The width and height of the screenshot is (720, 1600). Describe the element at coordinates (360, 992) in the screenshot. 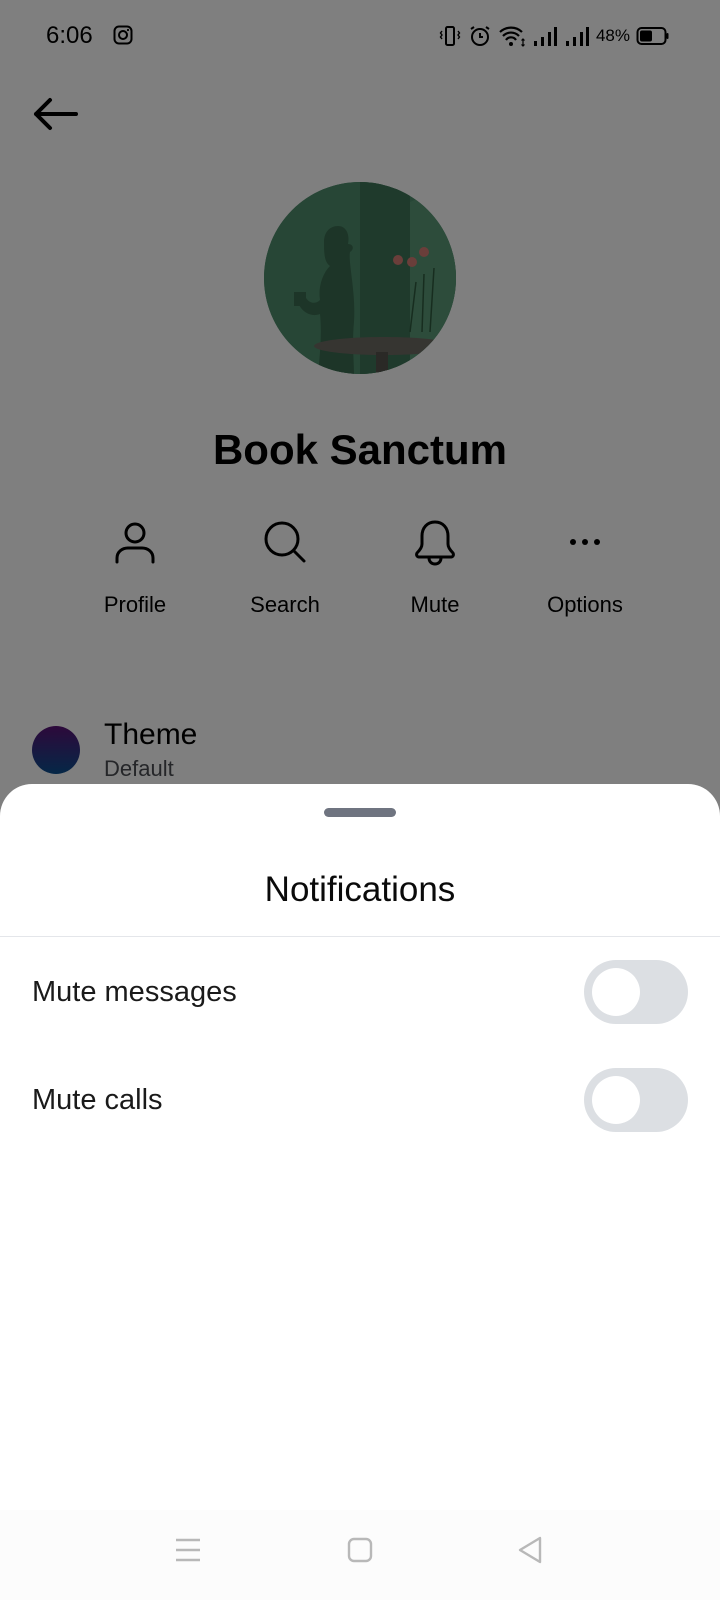

I see `mute-messages-row: Mute messages` at that location.